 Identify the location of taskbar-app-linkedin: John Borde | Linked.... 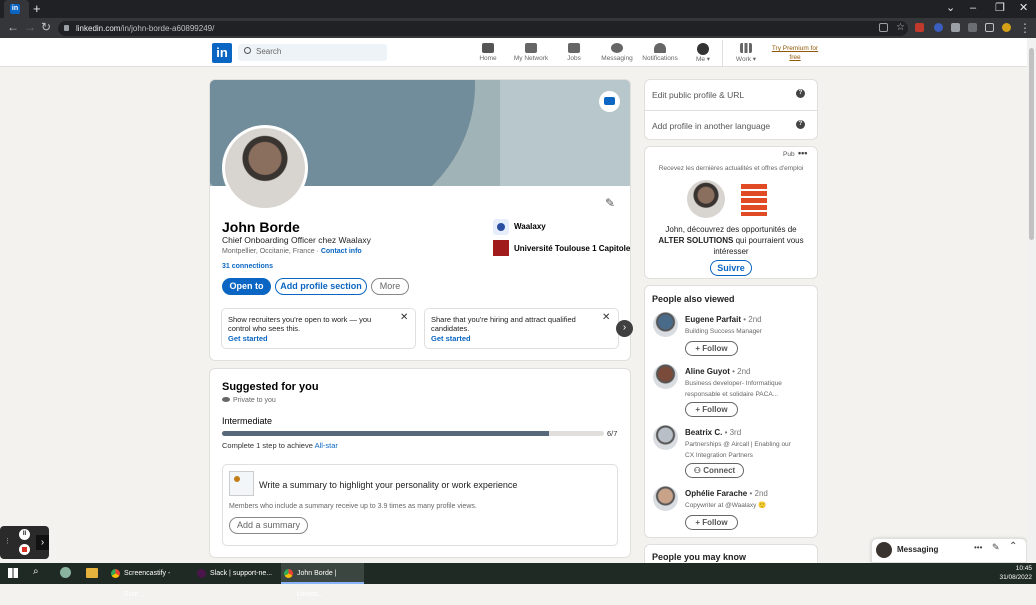
(322, 580).